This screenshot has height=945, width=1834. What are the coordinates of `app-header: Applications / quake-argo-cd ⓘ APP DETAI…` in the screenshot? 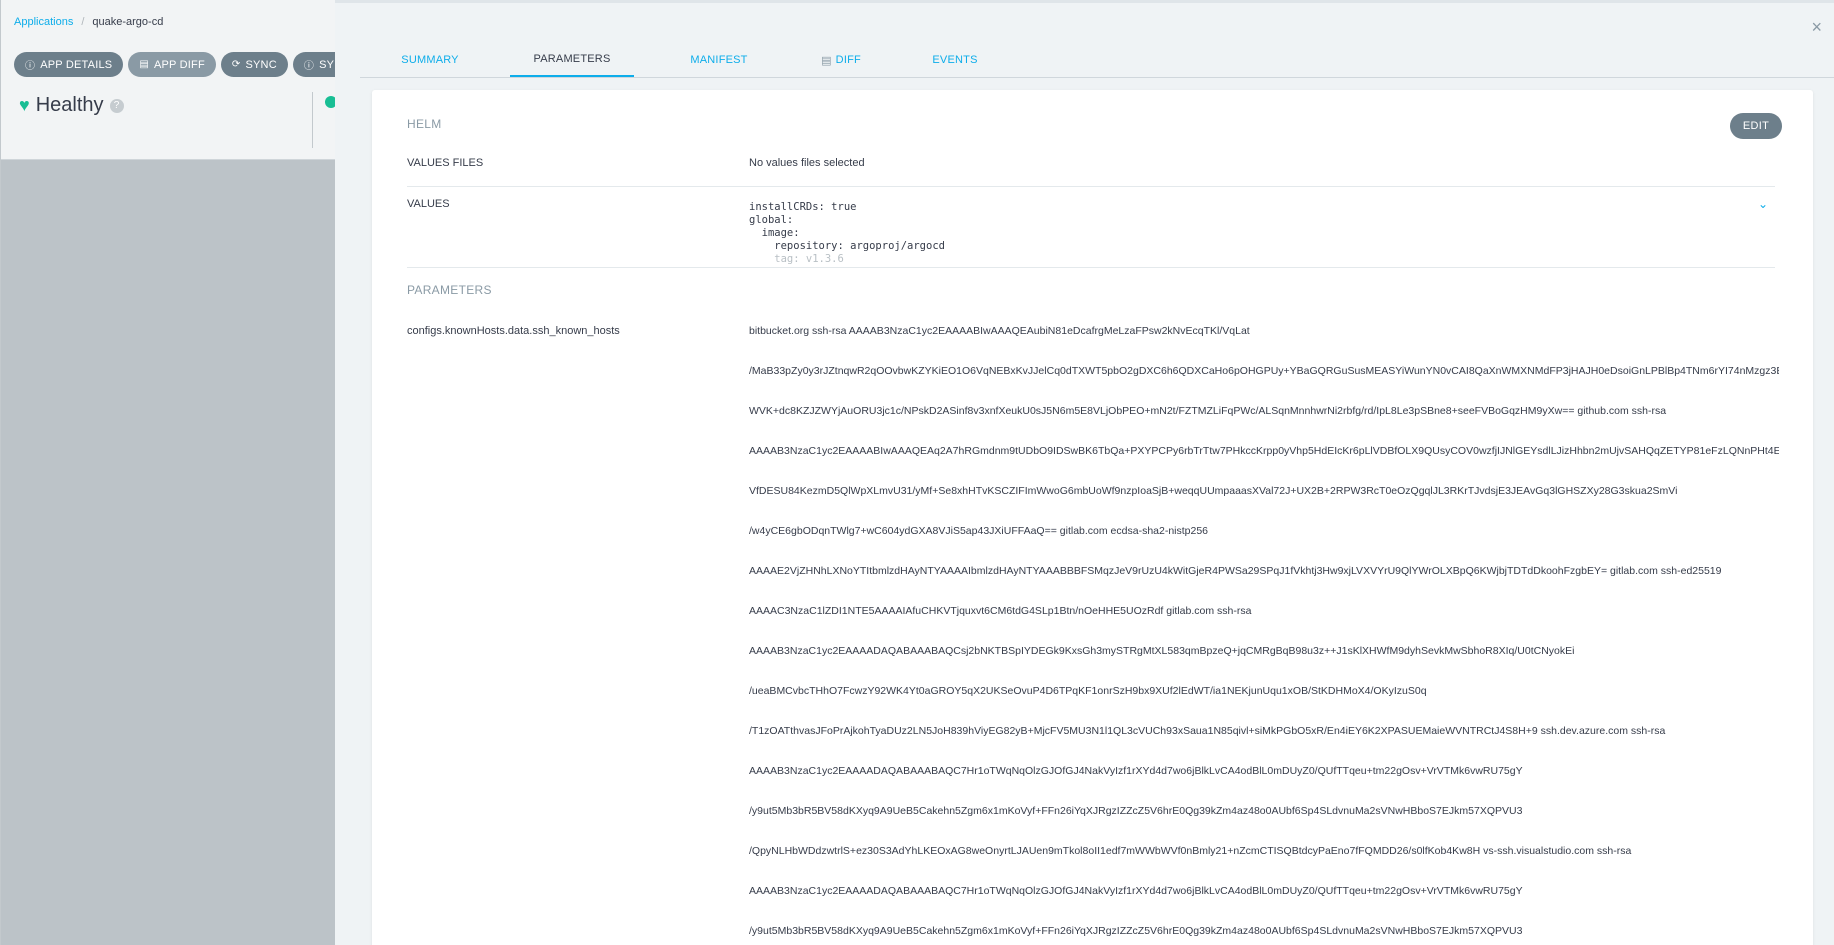 It's located at (193, 80).